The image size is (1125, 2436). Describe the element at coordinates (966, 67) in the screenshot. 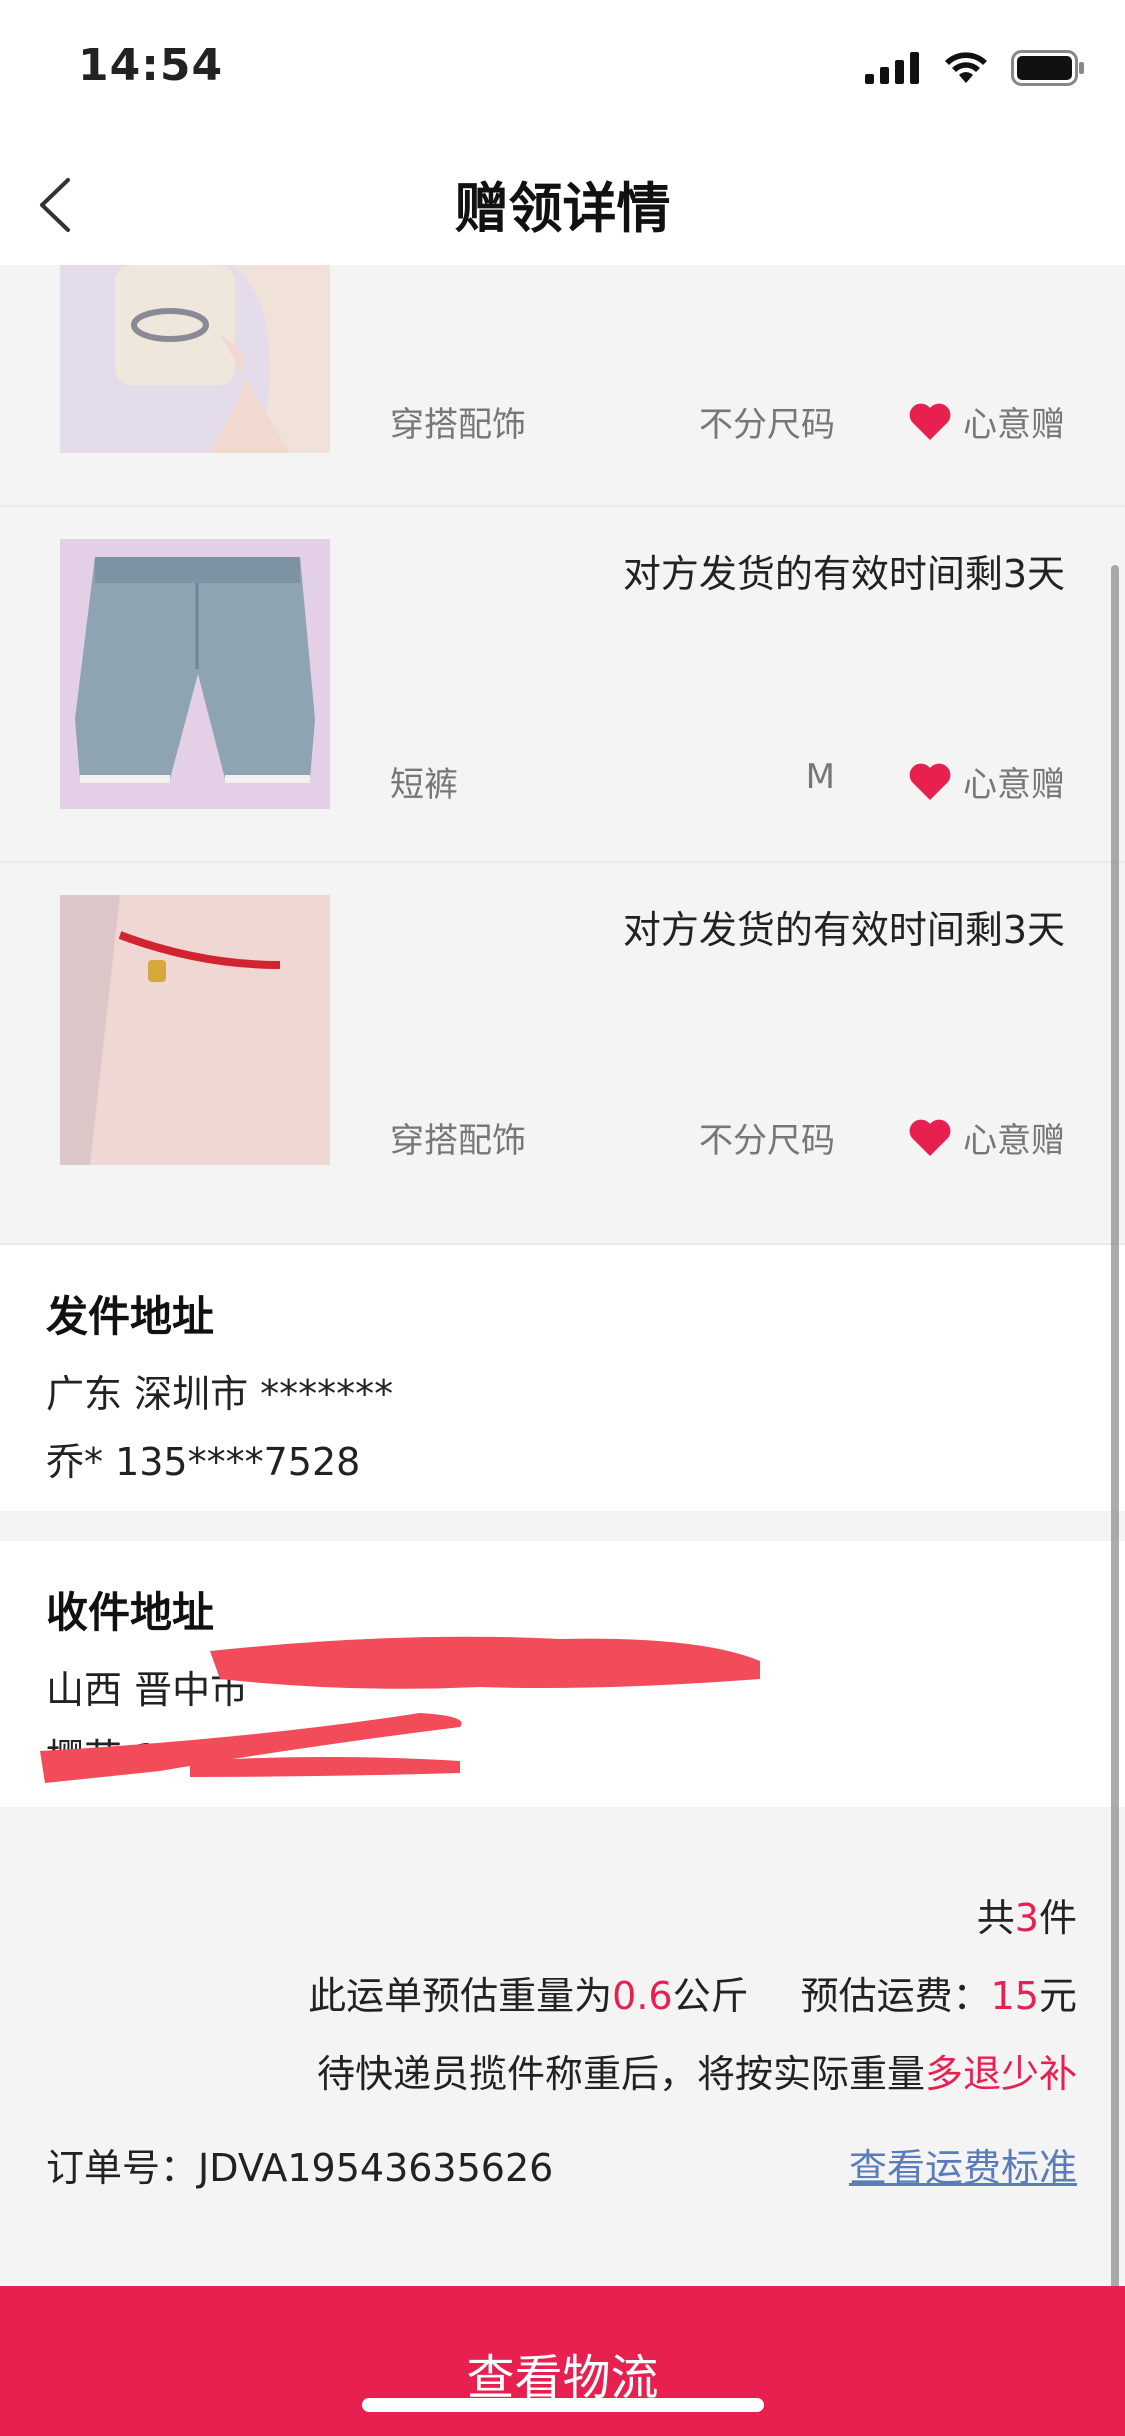

I see `wifi-icon` at that location.